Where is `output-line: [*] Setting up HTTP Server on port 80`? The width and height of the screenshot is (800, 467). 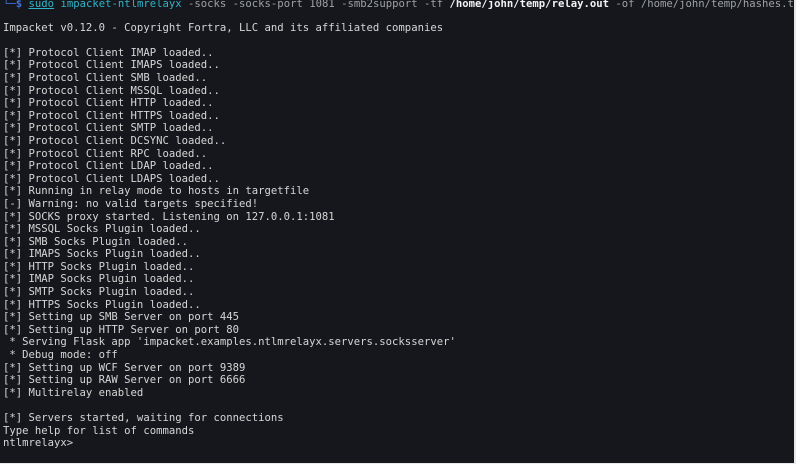
output-line: [*] Setting up HTTP Server on port 80 is located at coordinates (121, 329).